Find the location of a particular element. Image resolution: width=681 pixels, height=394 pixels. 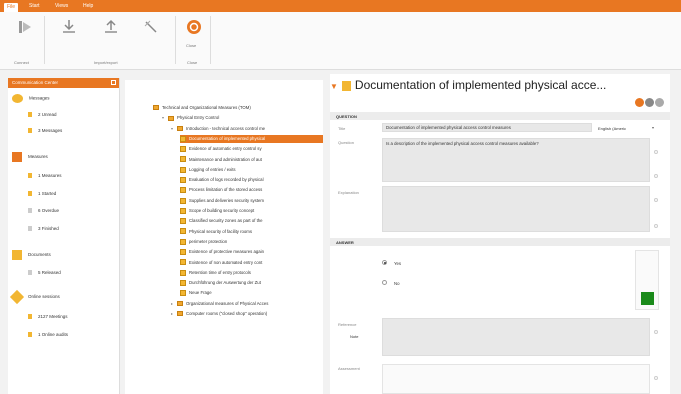

pane-header: Communication Center is located at coordinates (63, 83).